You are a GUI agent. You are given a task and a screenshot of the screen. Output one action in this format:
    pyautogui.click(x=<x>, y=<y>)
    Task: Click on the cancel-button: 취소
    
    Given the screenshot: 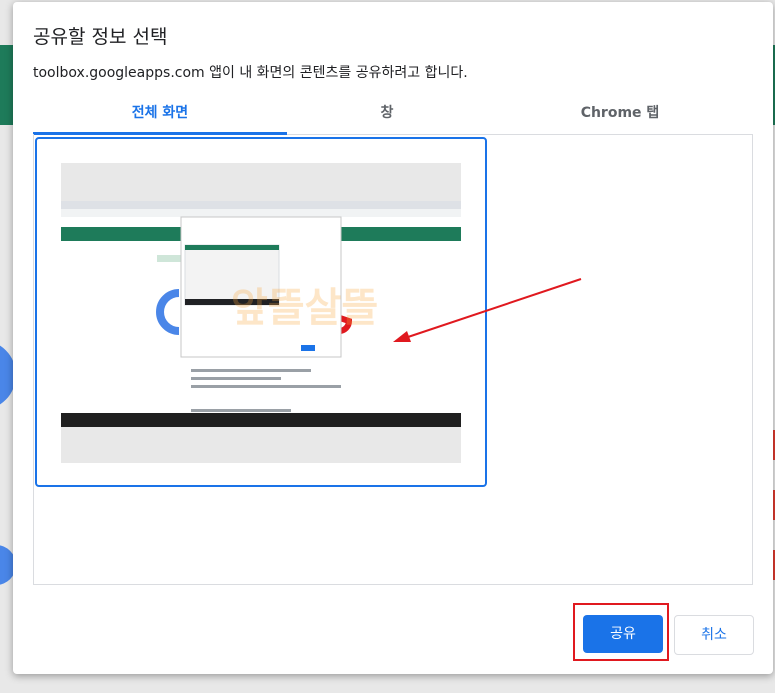 What is the action you would take?
    pyautogui.click(x=714, y=635)
    